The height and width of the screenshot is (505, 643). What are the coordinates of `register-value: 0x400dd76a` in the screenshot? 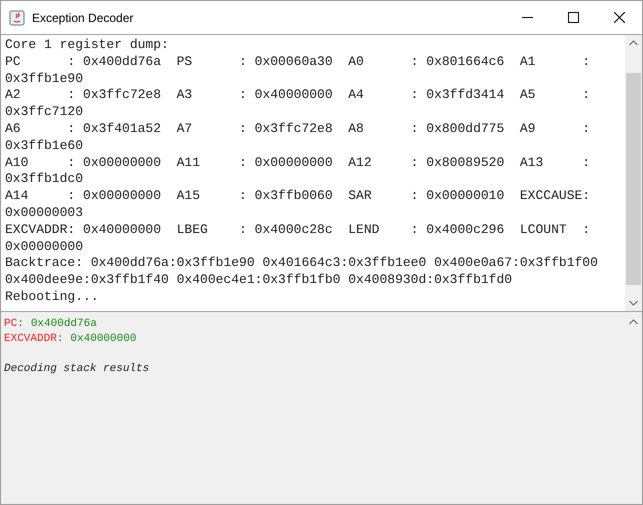 It's located at (63, 324).